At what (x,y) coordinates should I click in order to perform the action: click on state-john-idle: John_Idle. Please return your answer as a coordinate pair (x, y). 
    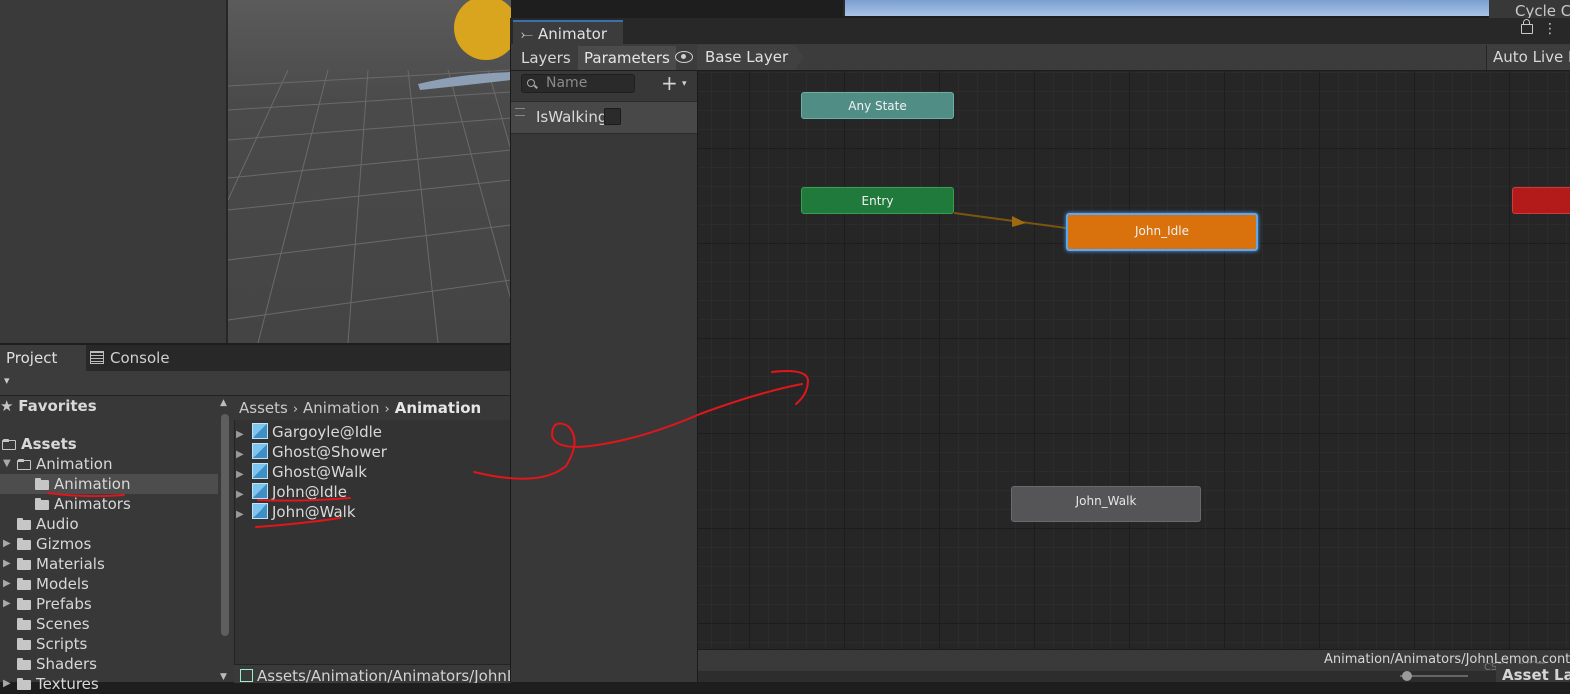
    Looking at the image, I should click on (1162, 232).